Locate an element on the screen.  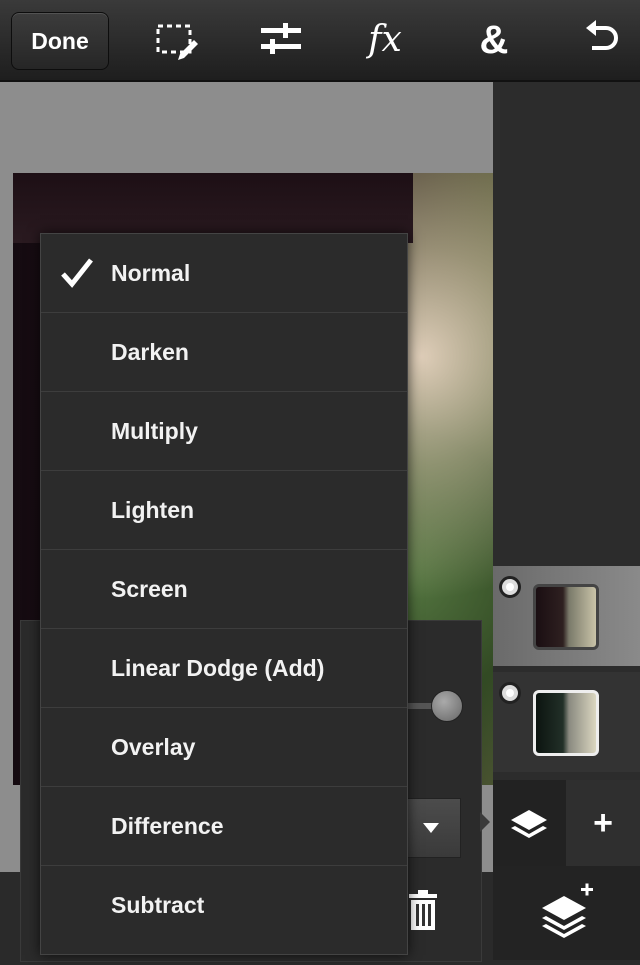
new-layer-area is located at coordinates (566, 913).